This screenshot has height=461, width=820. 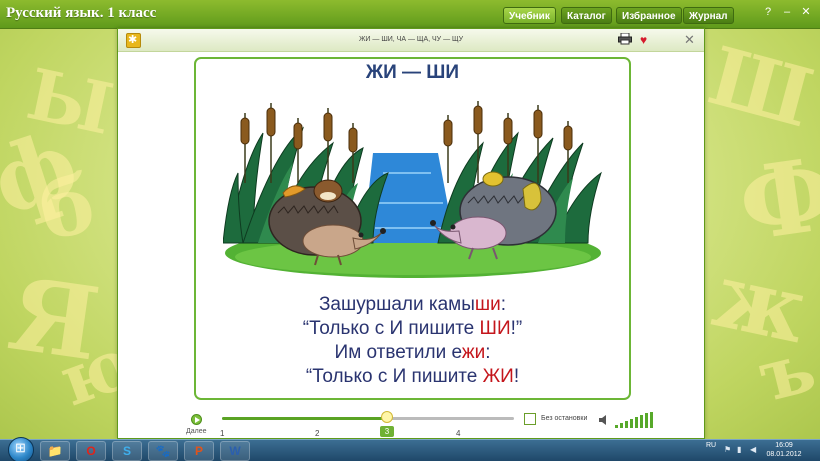 I want to click on poem-line: Им ответили ежи:, so click(x=412, y=353).